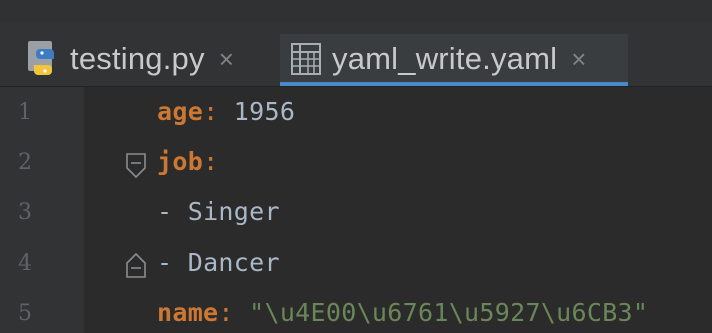 Image resolution: width=712 pixels, height=333 pixels. What do you see at coordinates (226, 111) in the screenshot?
I see `line-content: age: 1956` at bounding box center [226, 111].